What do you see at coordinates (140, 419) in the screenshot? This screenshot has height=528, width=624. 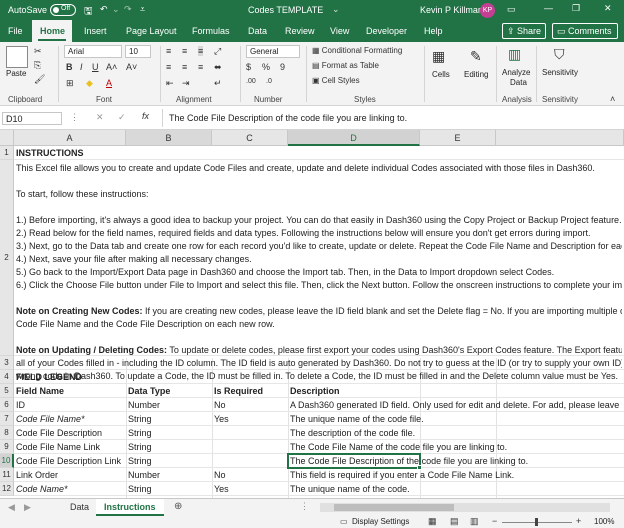 I see `cell-b7: String` at bounding box center [140, 419].